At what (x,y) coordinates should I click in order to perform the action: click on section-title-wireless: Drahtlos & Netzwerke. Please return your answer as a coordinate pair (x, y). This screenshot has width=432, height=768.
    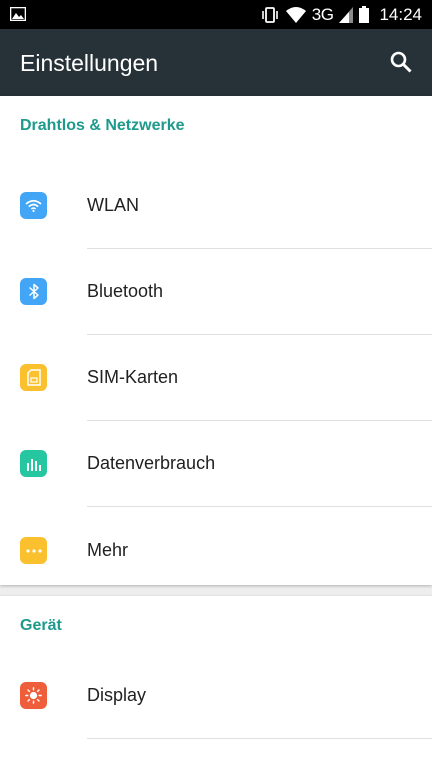
    Looking at the image, I should click on (102, 125).